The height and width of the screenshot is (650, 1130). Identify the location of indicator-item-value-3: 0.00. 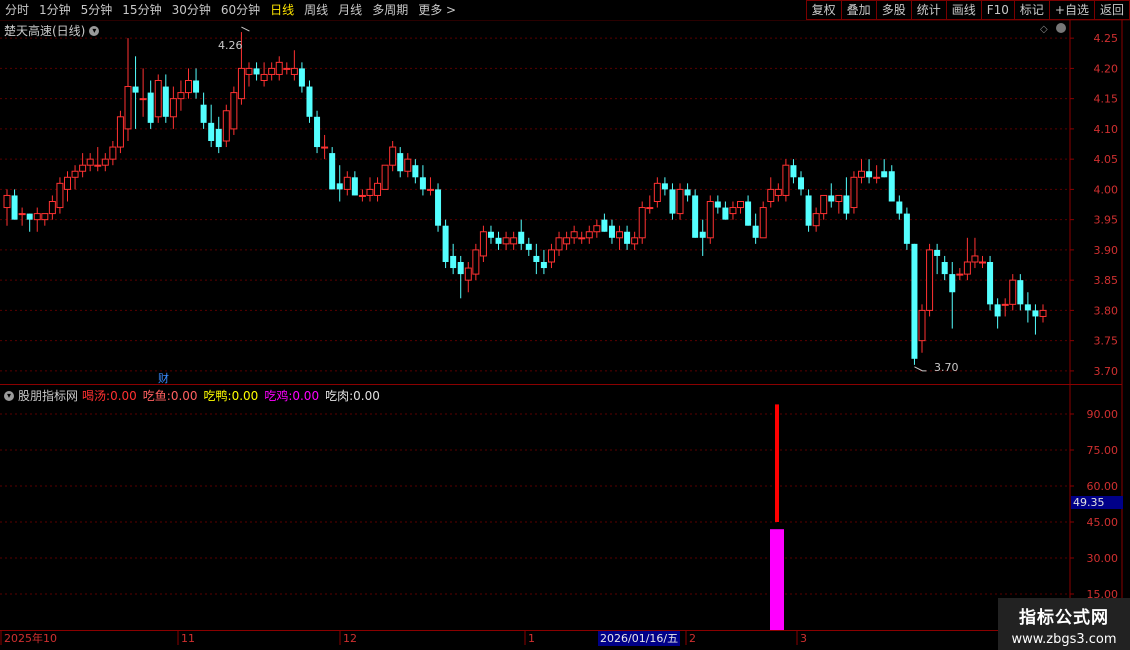
(306, 395).